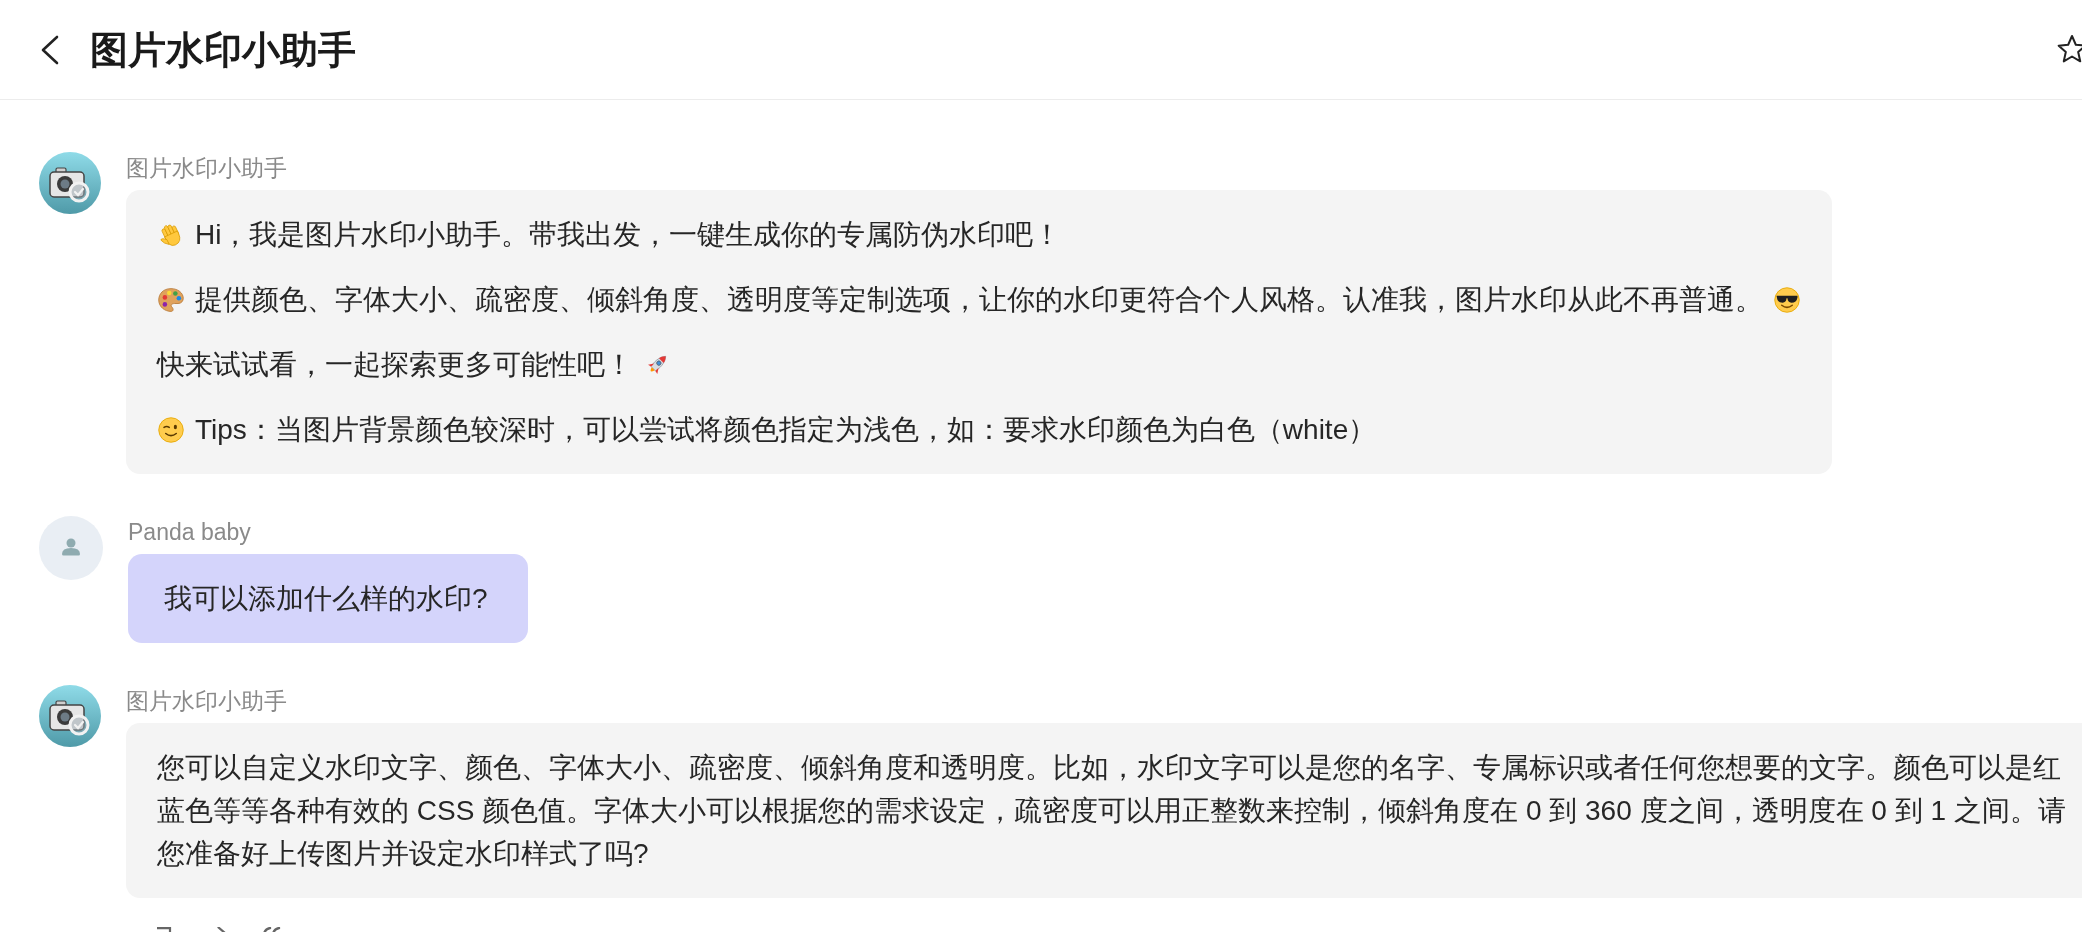 The image size is (2082, 938). What do you see at coordinates (1787, 299) in the screenshot?
I see `sunglasses-face-icon` at bounding box center [1787, 299].